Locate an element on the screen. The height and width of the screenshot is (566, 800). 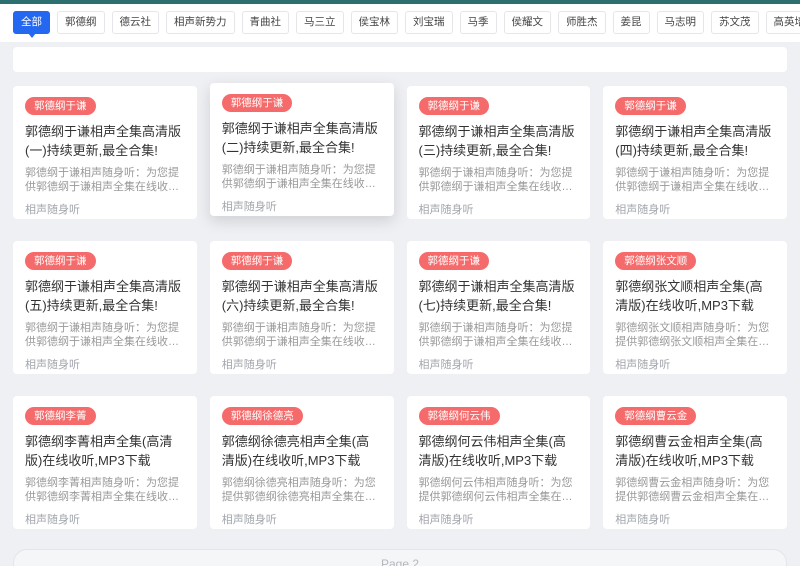
category-tab: 郭德纲 is located at coordinates (81, 22).